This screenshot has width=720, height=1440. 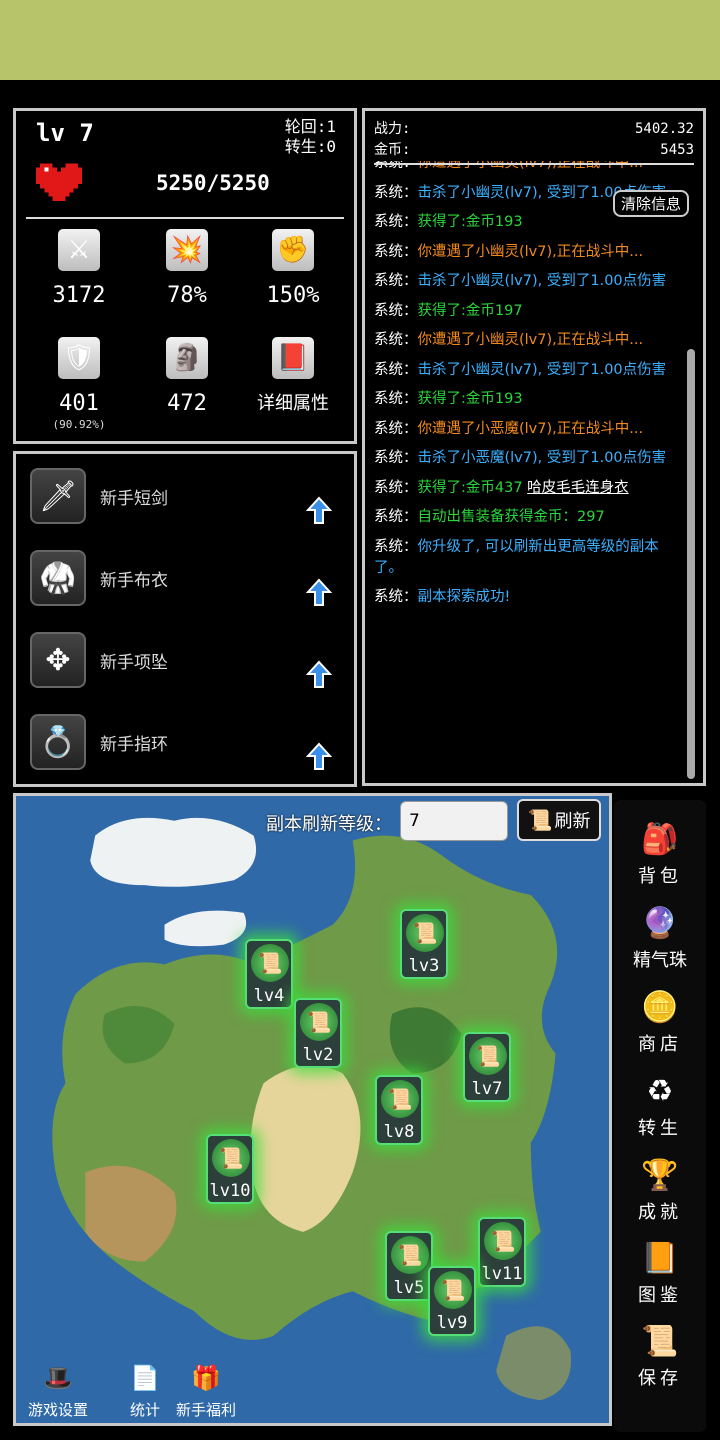 What do you see at coordinates (65, 133) in the screenshot?
I see `player-level: lv 7` at bounding box center [65, 133].